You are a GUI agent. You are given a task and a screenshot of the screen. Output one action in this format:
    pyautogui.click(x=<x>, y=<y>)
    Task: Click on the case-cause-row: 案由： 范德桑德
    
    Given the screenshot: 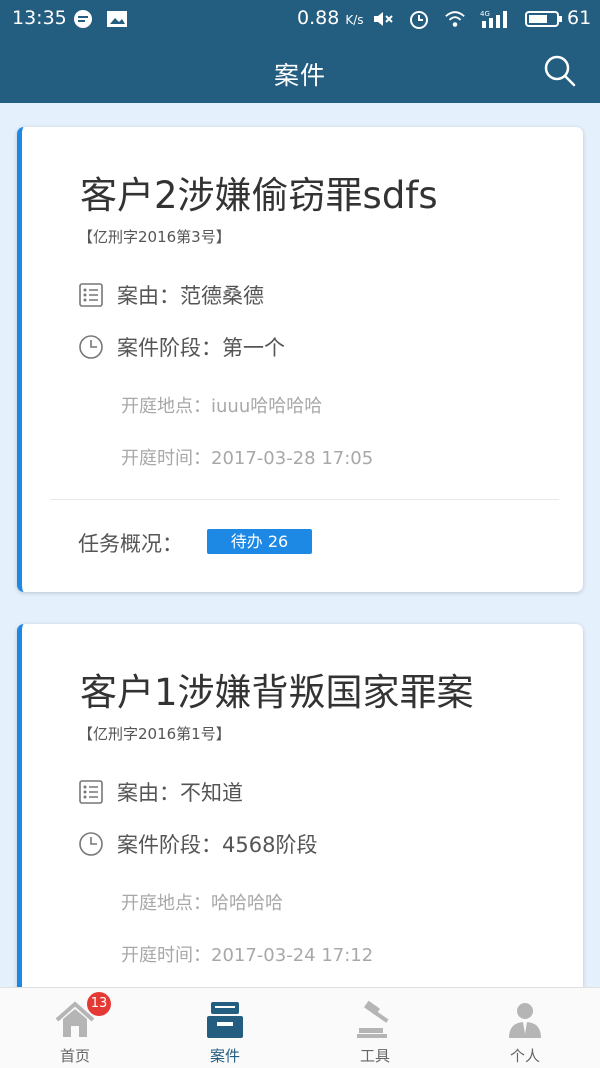 What is the action you would take?
    pyautogui.click(x=171, y=295)
    